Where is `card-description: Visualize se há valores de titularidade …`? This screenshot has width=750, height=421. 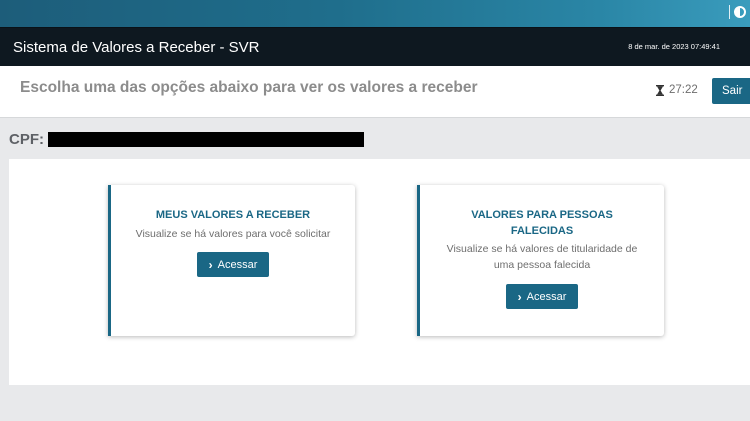 card-description: Visualize se há valores de titularidade … is located at coordinates (542, 257).